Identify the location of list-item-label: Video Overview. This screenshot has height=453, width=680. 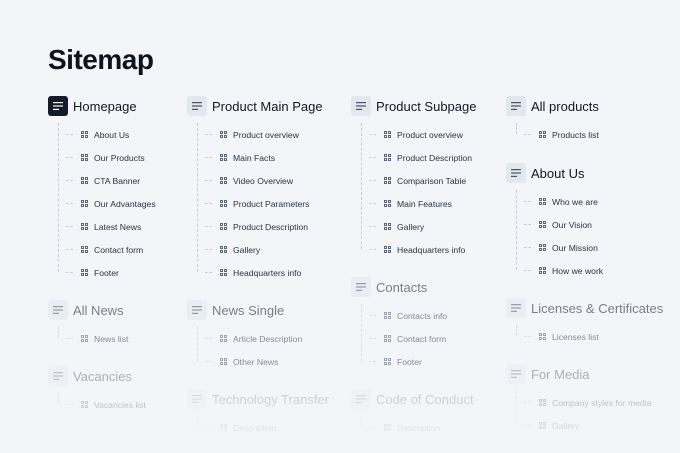
(263, 180).